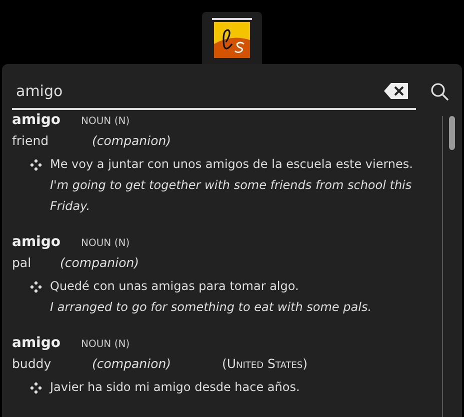 This screenshot has width=464, height=417. I want to click on example-translation: I arranged to go for something to eat with some pals., so click(211, 307).